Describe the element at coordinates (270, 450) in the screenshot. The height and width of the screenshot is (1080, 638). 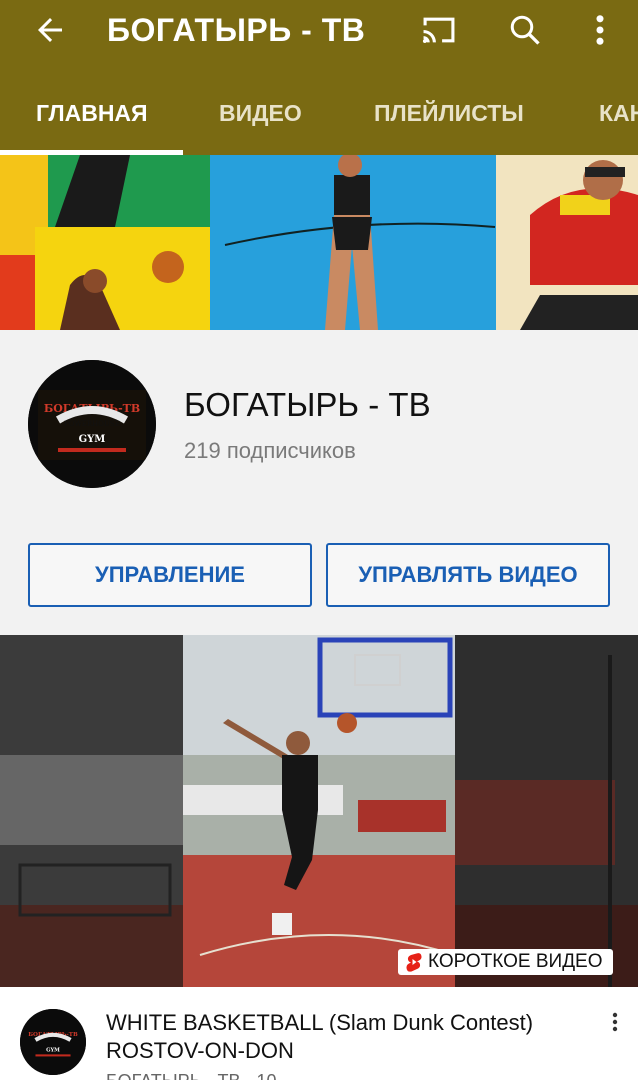
I see `subscriber-count: 219 подписчиков` at that location.